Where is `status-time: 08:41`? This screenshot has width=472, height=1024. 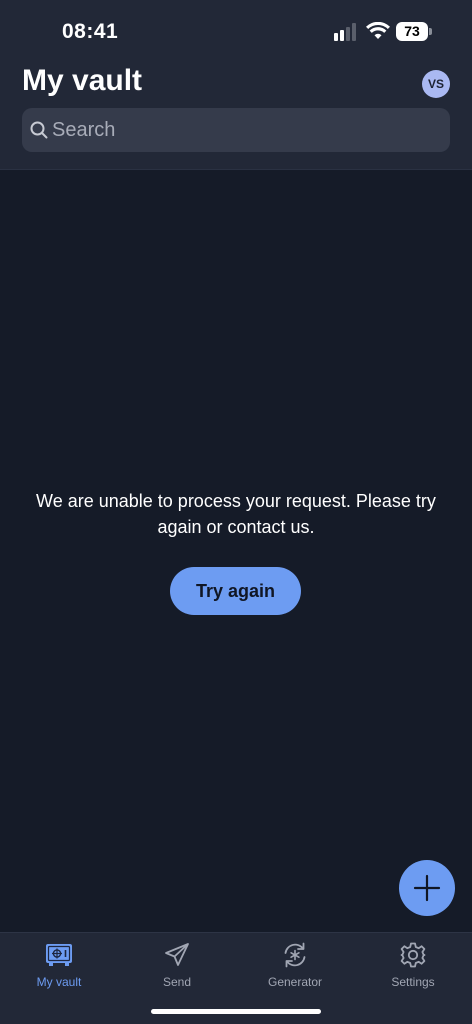
status-time: 08:41 is located at coordinates (90, 31).